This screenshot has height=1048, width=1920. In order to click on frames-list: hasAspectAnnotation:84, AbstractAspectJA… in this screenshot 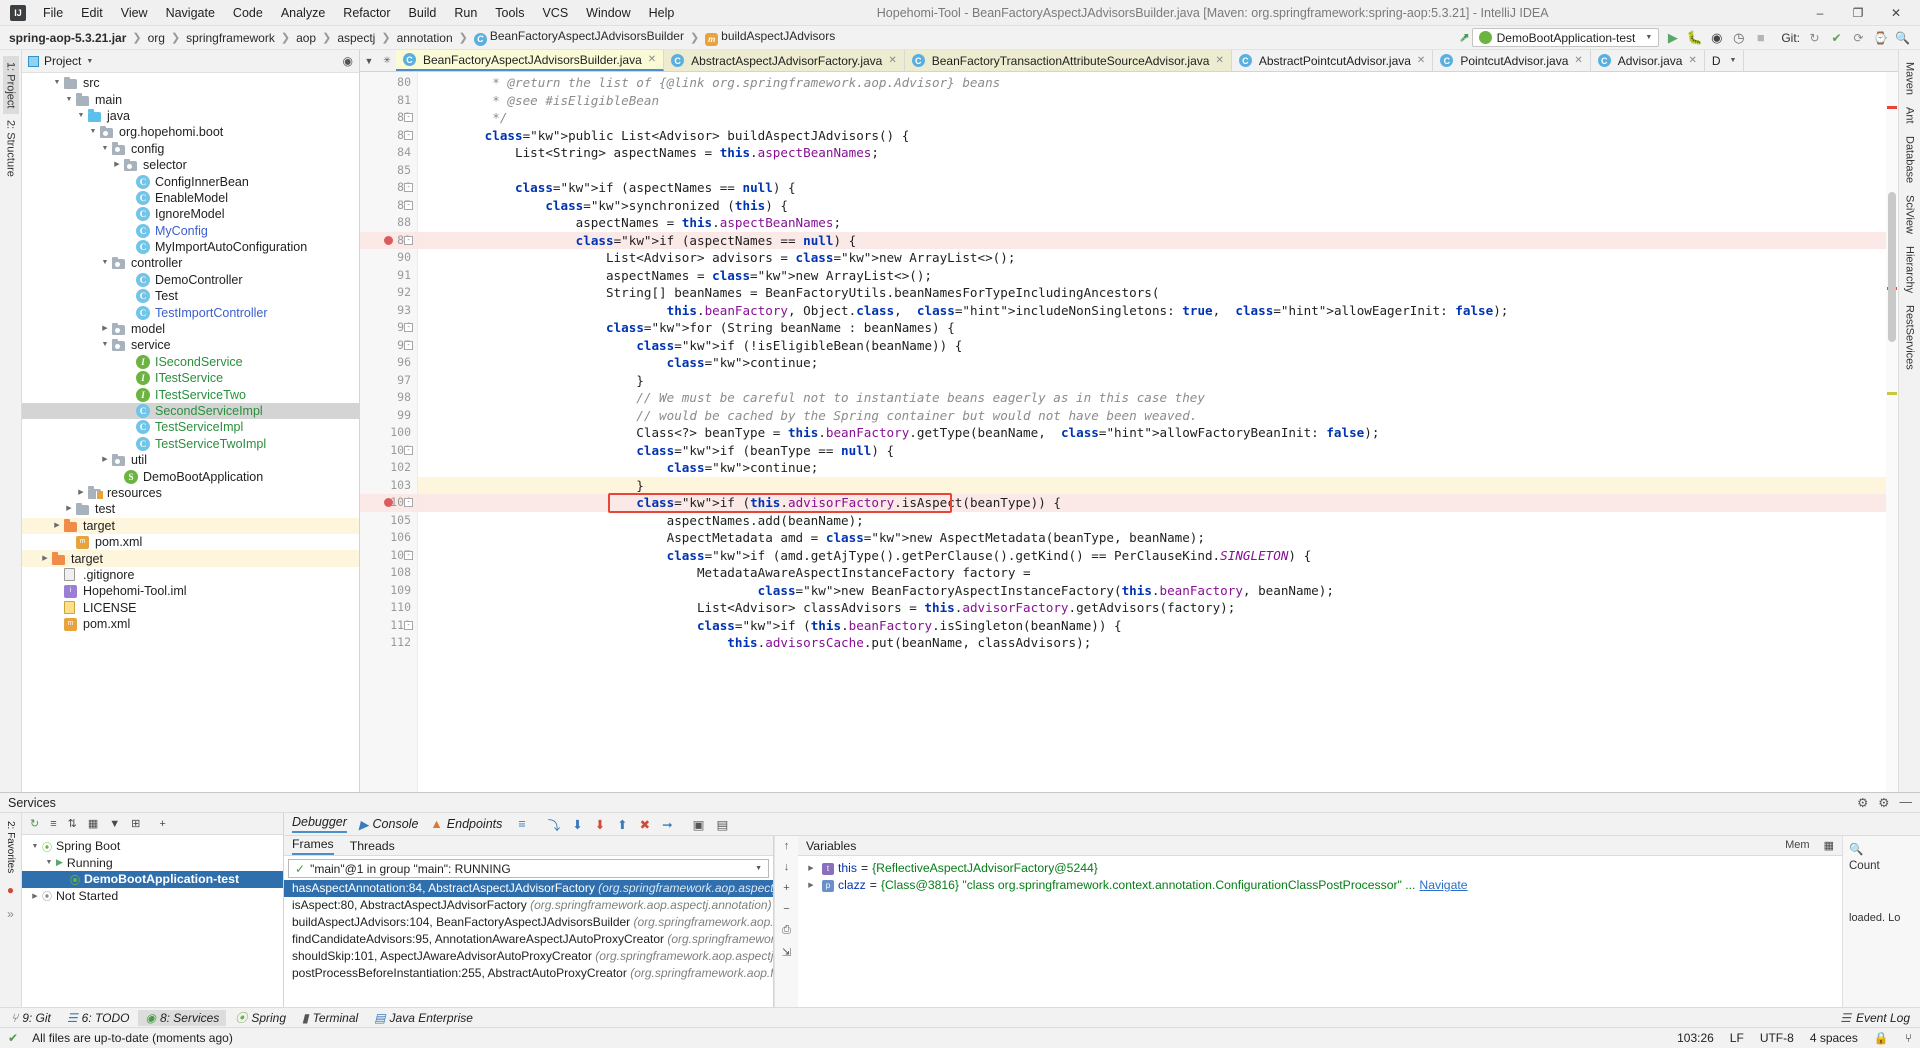, I will do `click(528, 943)`.